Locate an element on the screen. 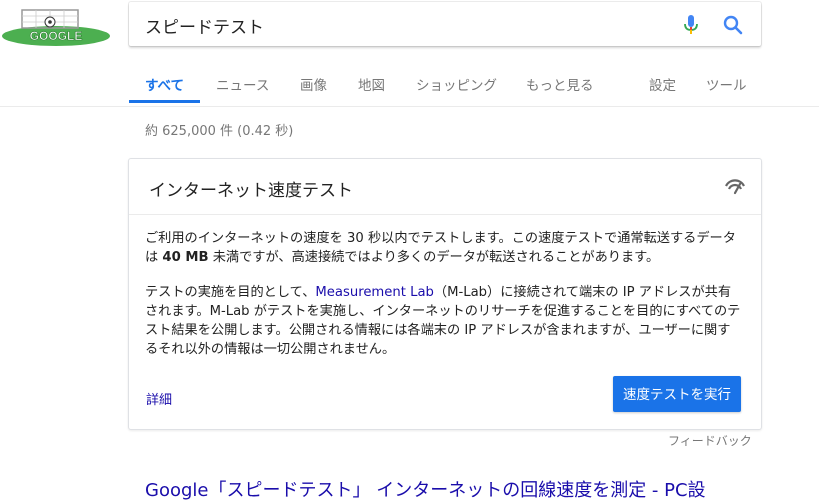  tab-shopping: ショッピング is located at coordinates (456, 84).